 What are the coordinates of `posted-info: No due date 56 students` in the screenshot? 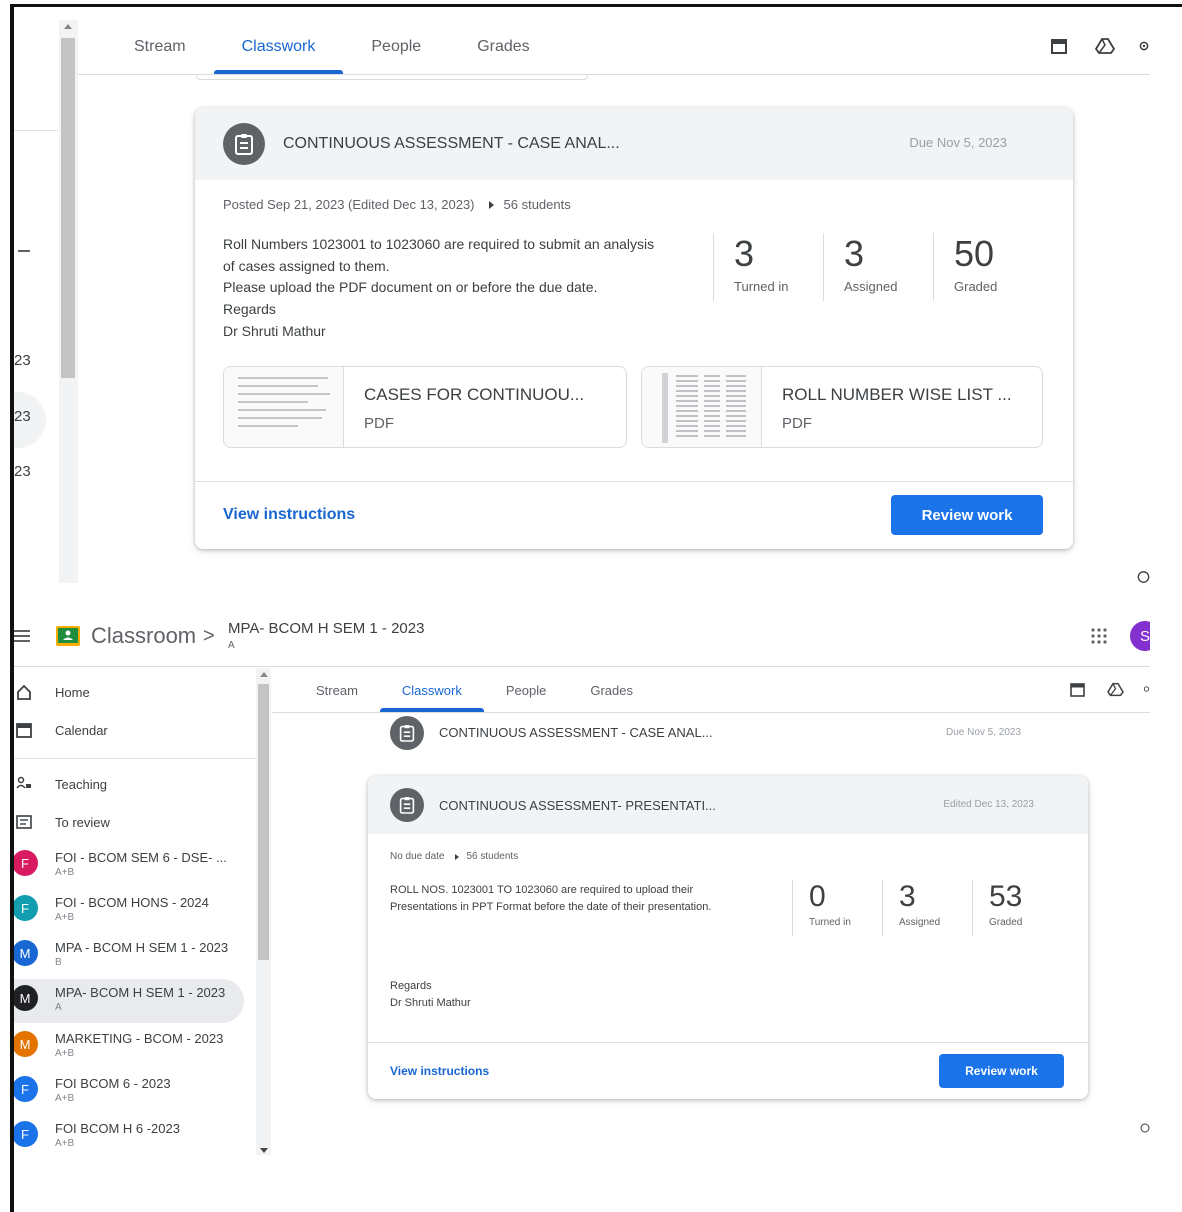 It's located at (454, 856).